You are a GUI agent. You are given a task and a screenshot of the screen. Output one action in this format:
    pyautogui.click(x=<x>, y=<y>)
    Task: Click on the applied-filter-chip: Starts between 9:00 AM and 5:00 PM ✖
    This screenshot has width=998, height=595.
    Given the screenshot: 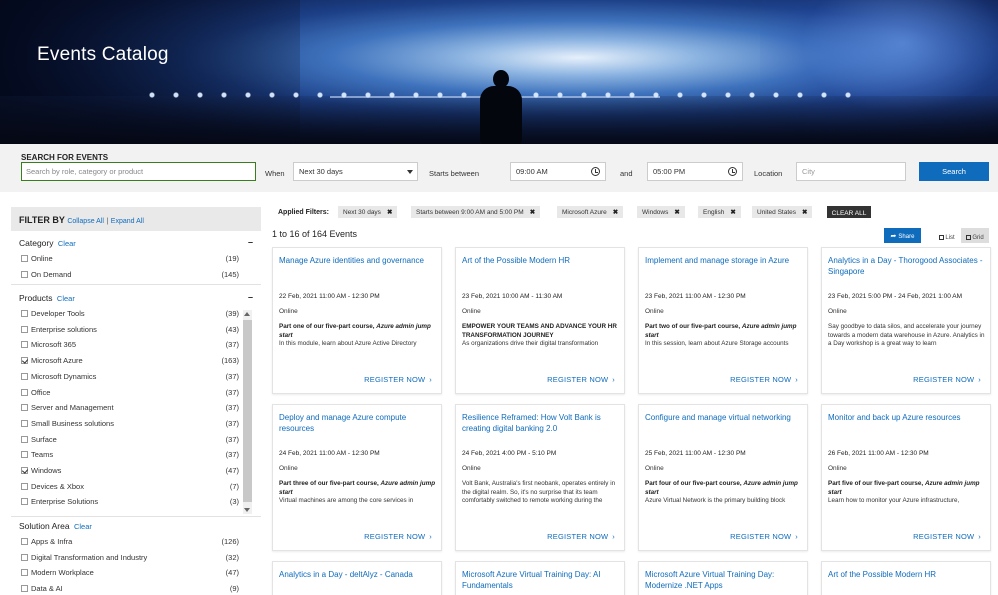 What is the action you would take?
    pyautogui.click(x=476, y=212)
    